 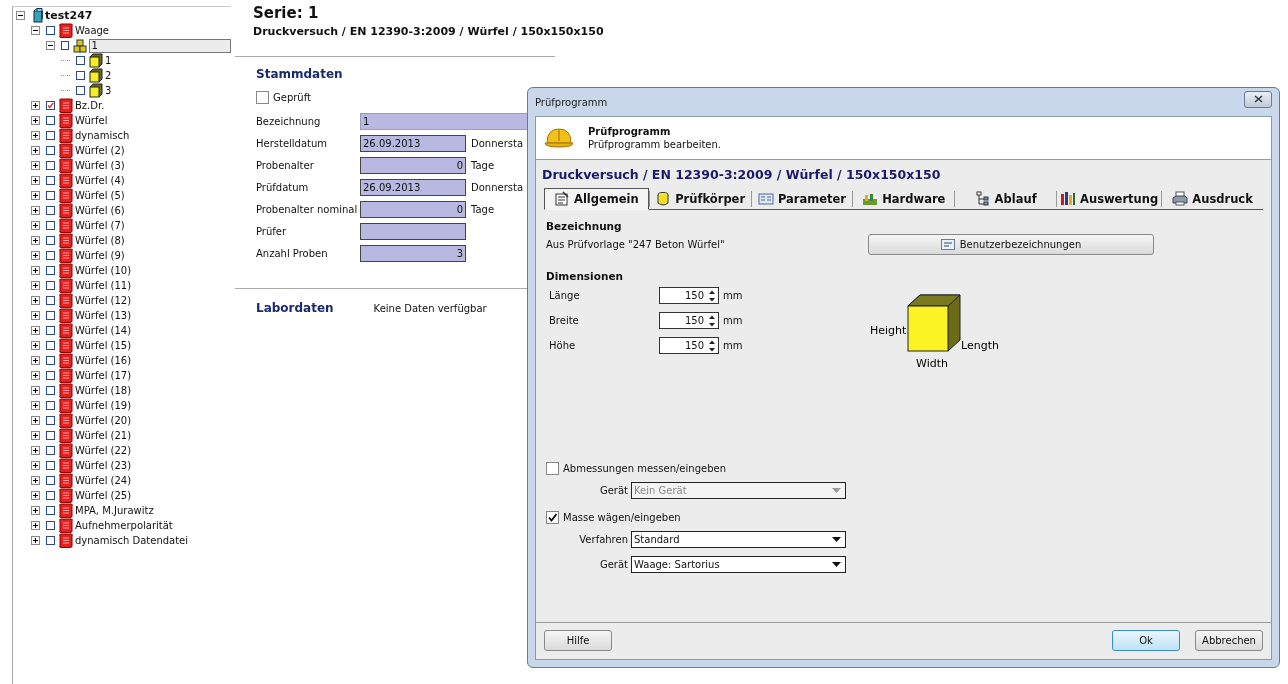 What do you see at coordinates (69, 15) in the screenshot?
I see `tree-item: test247` at bounding box center [69, 15].